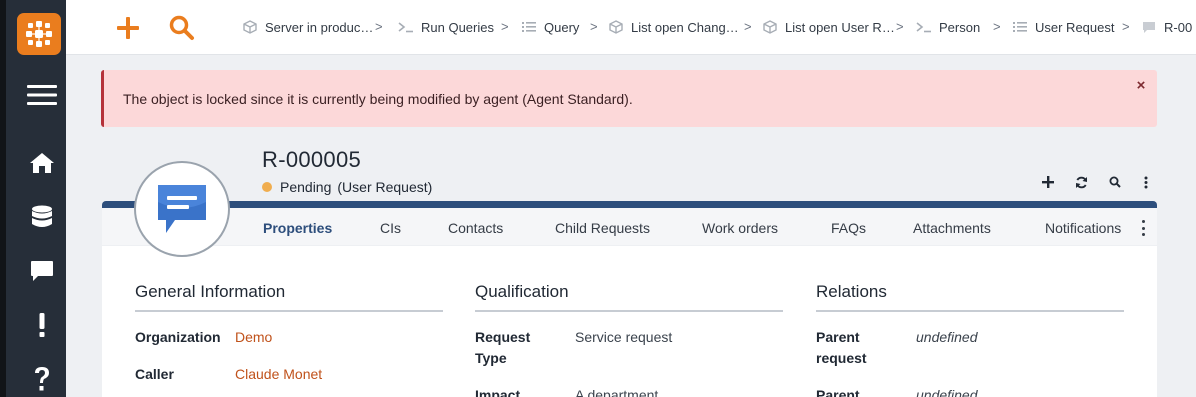 The image size is (1196, 397). I want to click on close-icon: ×, so click(1141, 86).